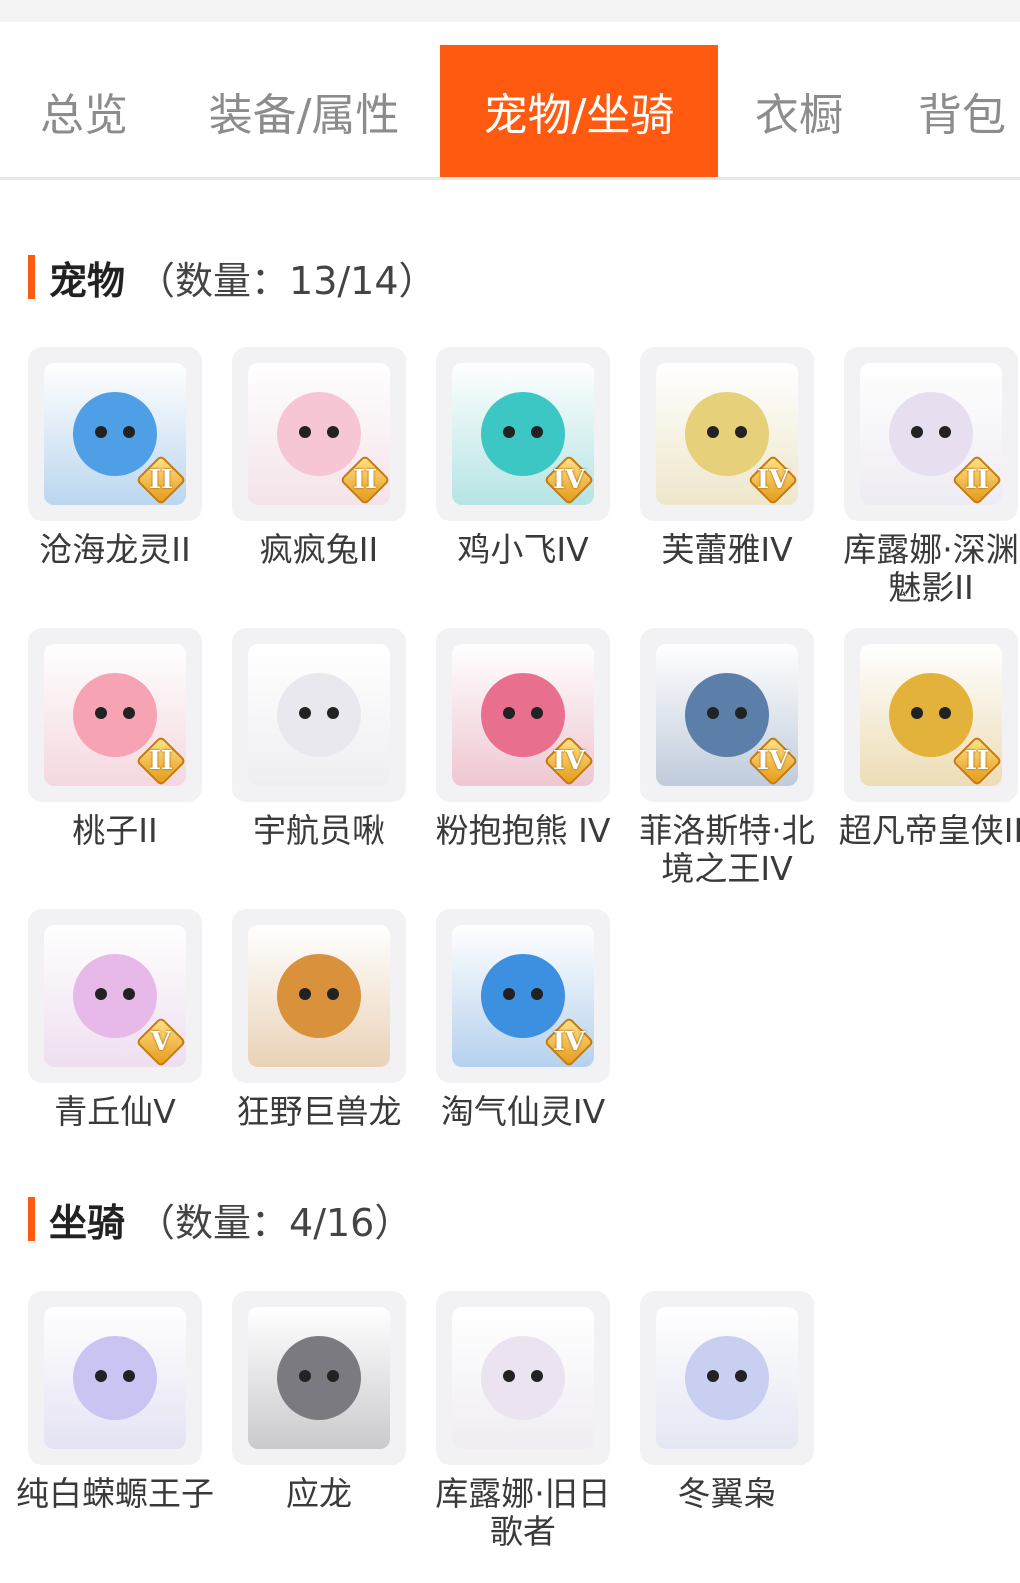 Image resolution: width=1020 pixels, height=1583 pixels. I want to click on mounts-item: 冬翼枭, so click(727, 1402).